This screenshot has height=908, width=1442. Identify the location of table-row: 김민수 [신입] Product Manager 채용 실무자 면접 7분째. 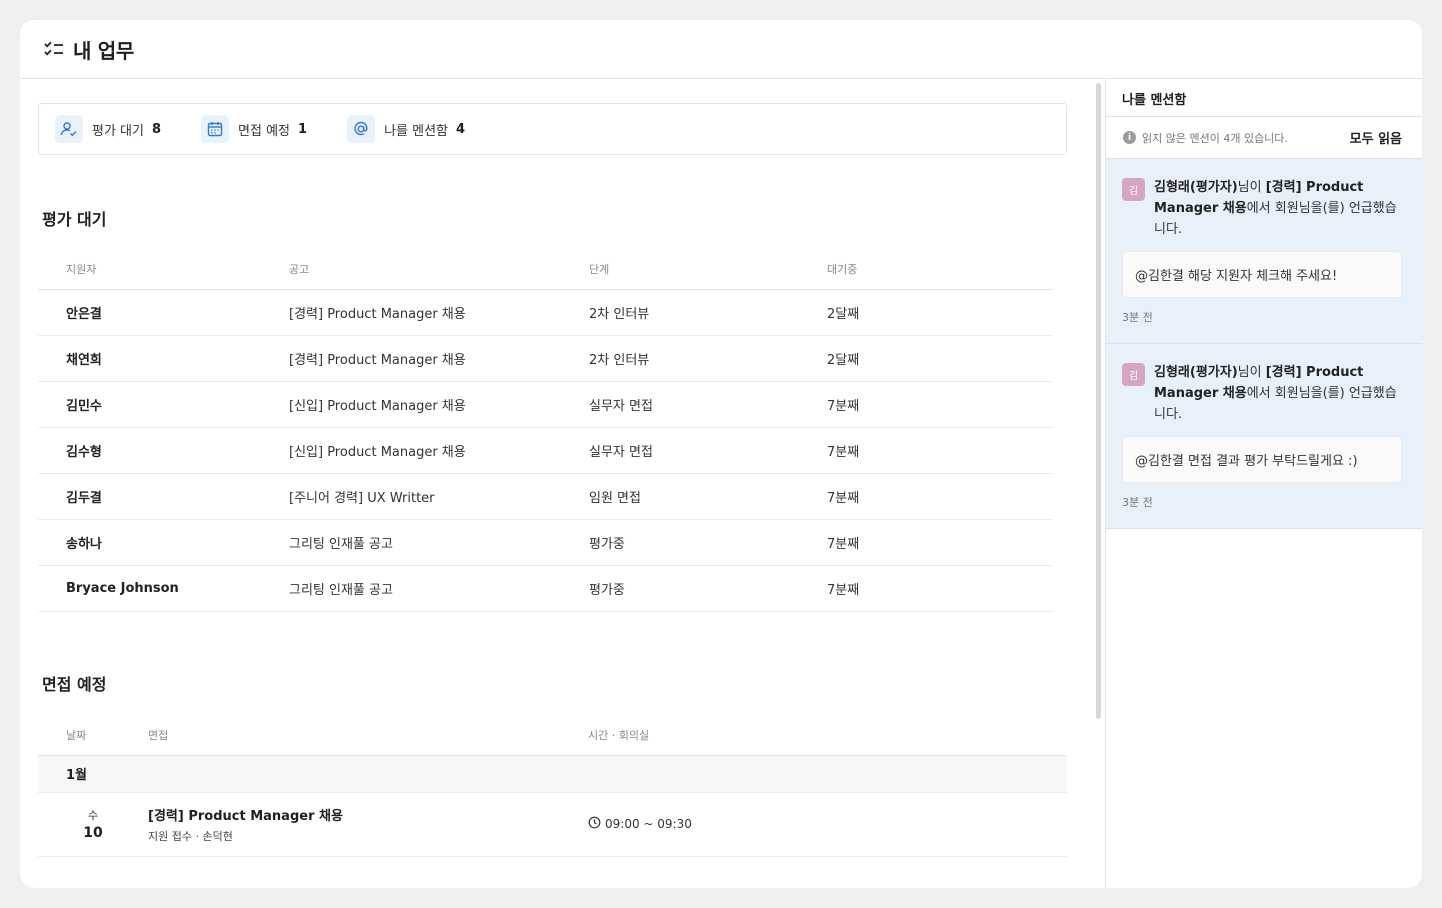
(545, 404).